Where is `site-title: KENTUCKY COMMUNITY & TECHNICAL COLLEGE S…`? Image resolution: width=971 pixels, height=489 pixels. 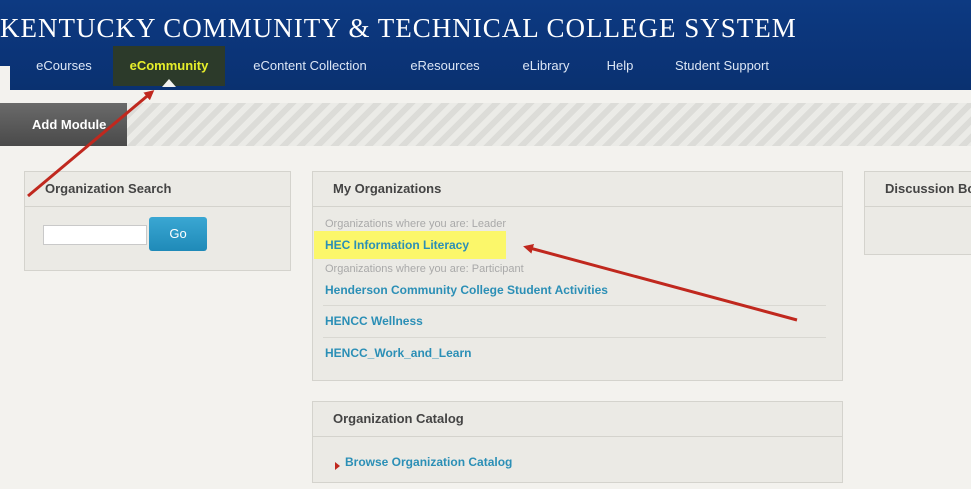 site-title: KENTUCKY COMMUNITY & TECHNICAL COLLEGE S… is located at coordinates (398, 28).